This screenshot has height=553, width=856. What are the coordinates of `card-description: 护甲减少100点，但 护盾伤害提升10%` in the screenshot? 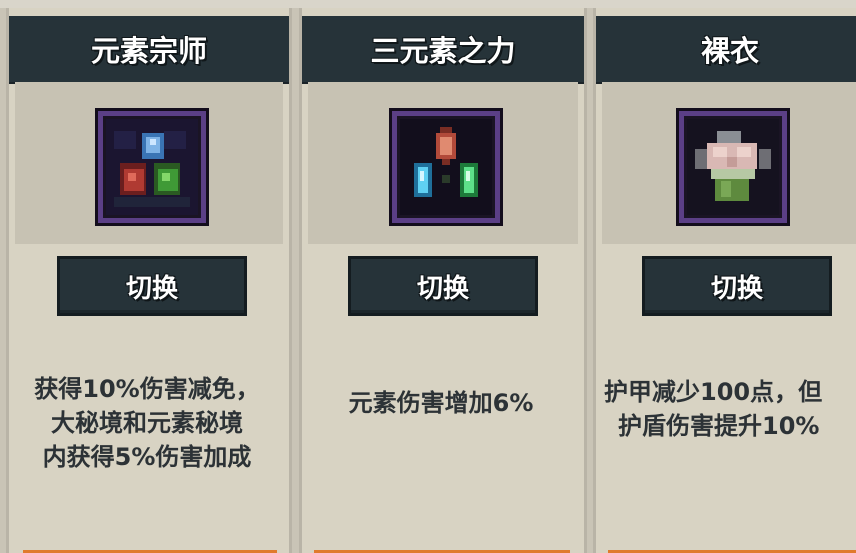 It's located at (730, 409).